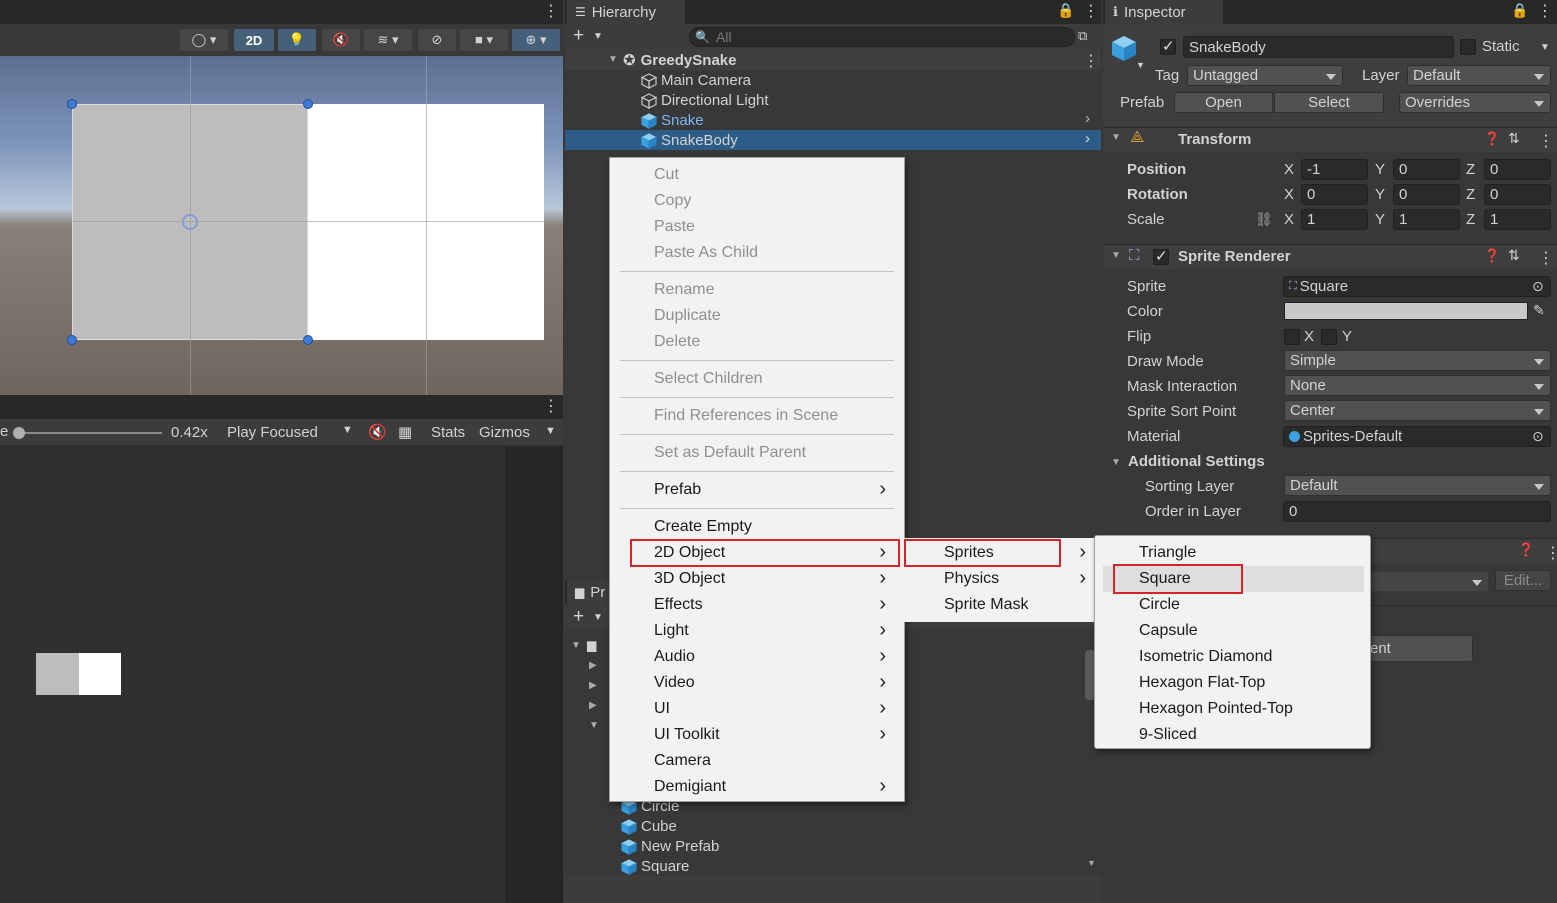 The width and height of the screenshot is (1557, 903). I want to click on layer-dropdown: Default, so click(1479, 75).